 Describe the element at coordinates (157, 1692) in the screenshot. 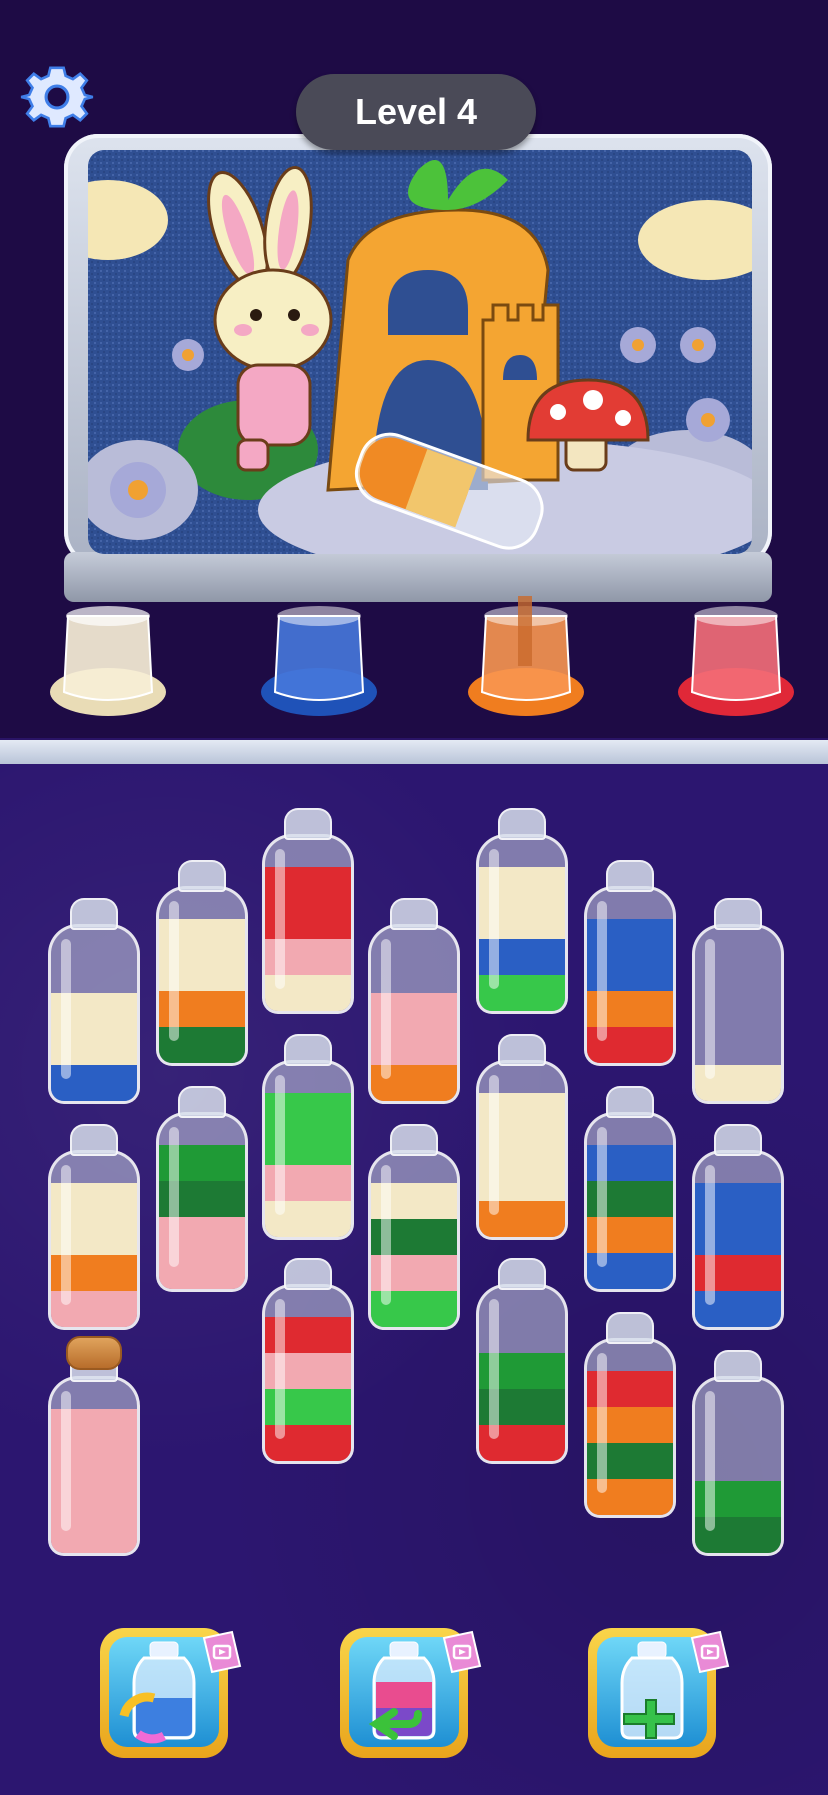

I see `shuffle-bottle-icon` at that location.